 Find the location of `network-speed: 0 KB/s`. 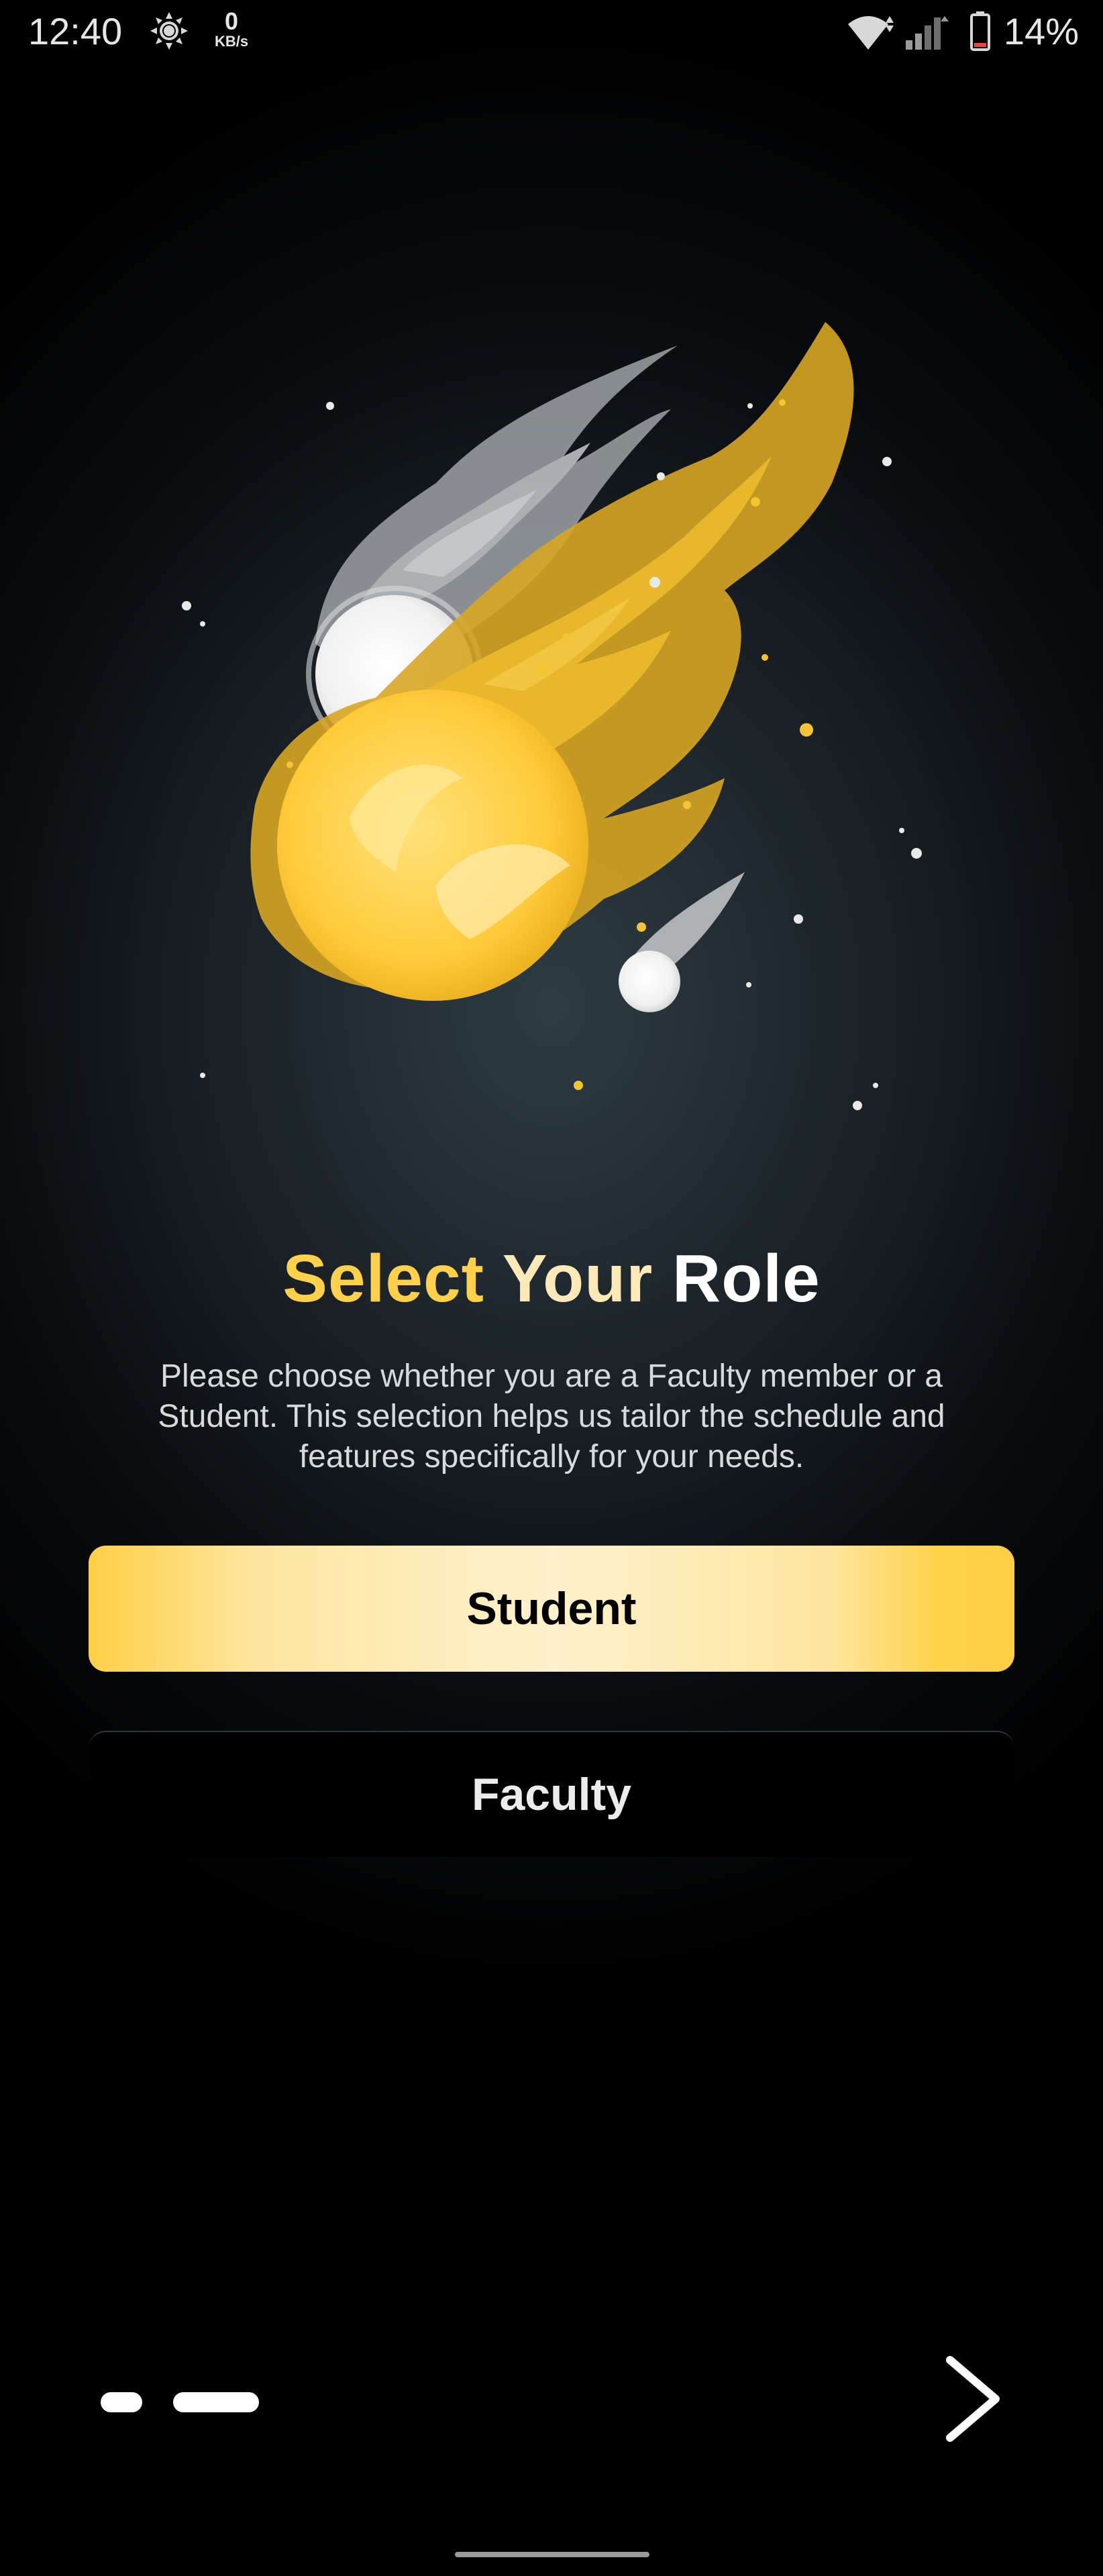

network-speed: 0 KB/s is located at coordinates (231, 29).